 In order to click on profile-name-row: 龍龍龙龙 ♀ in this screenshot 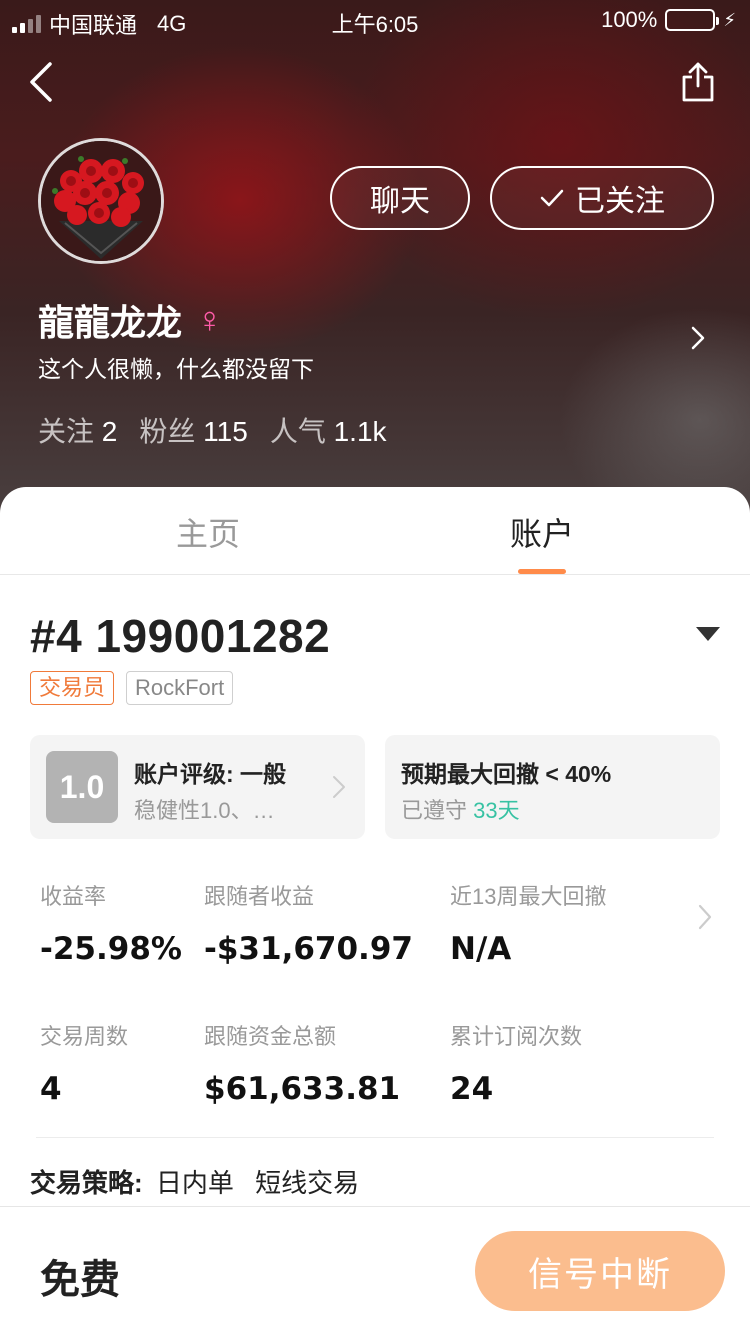, I will do `click(130, 320)`.